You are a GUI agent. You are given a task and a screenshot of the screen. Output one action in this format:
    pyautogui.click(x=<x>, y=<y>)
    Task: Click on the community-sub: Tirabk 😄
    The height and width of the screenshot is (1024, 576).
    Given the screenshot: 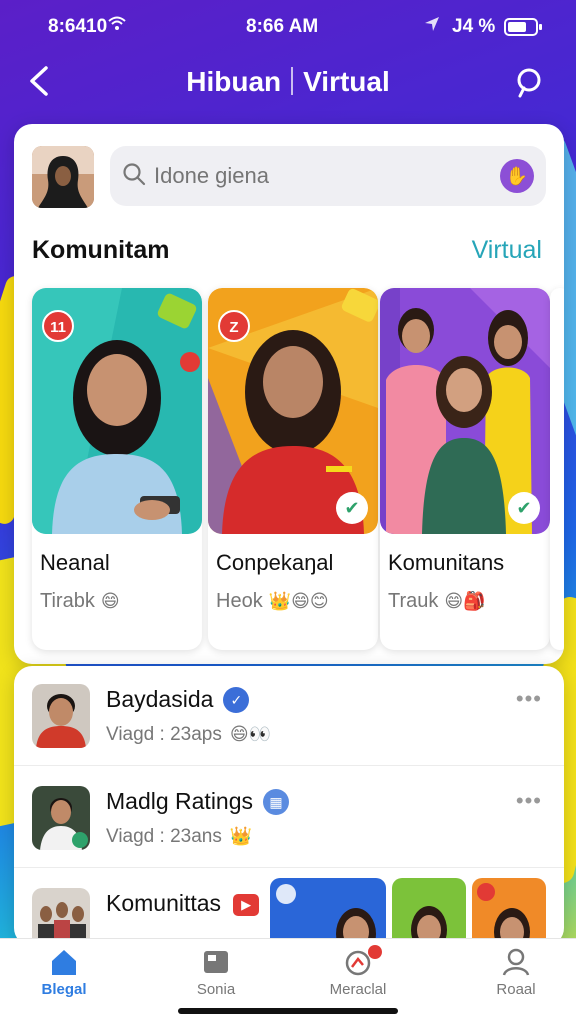 What is the action you would take?
    pyautogui.click(x=80, y=601)
    